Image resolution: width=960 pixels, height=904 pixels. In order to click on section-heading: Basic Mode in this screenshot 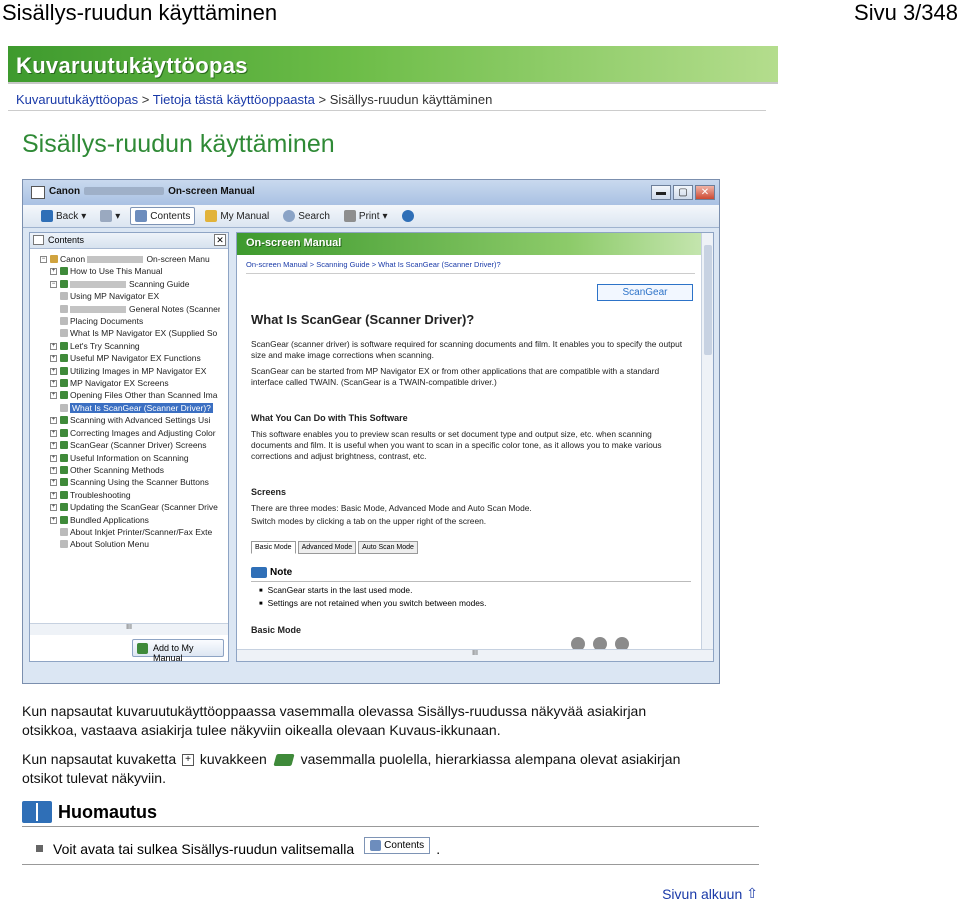, I will do `click(276, 630)`.